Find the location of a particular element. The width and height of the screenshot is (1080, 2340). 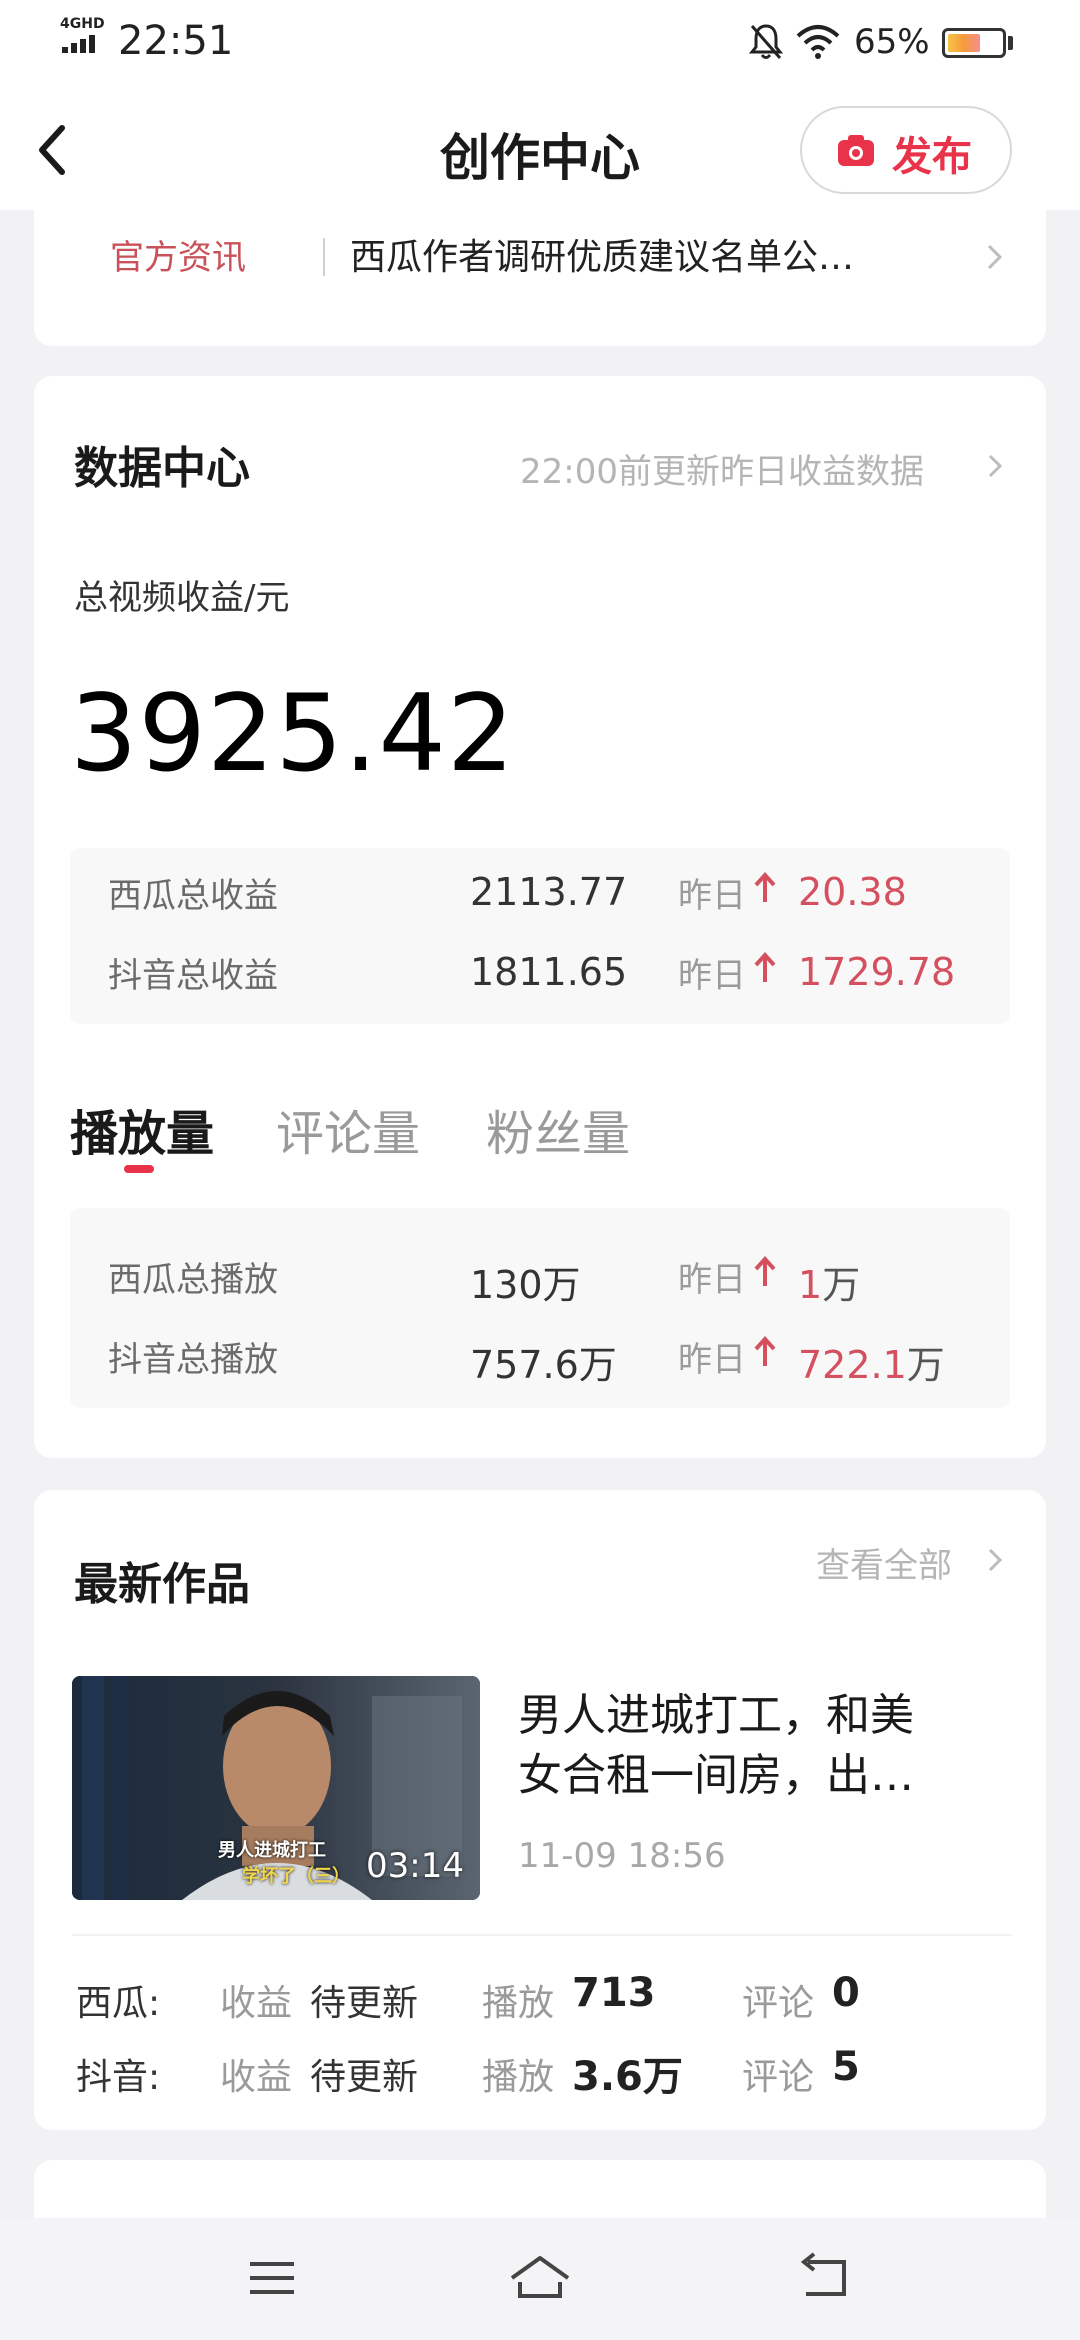

tab-followers: 粉丝量 is located at coordinates (558, 1129).